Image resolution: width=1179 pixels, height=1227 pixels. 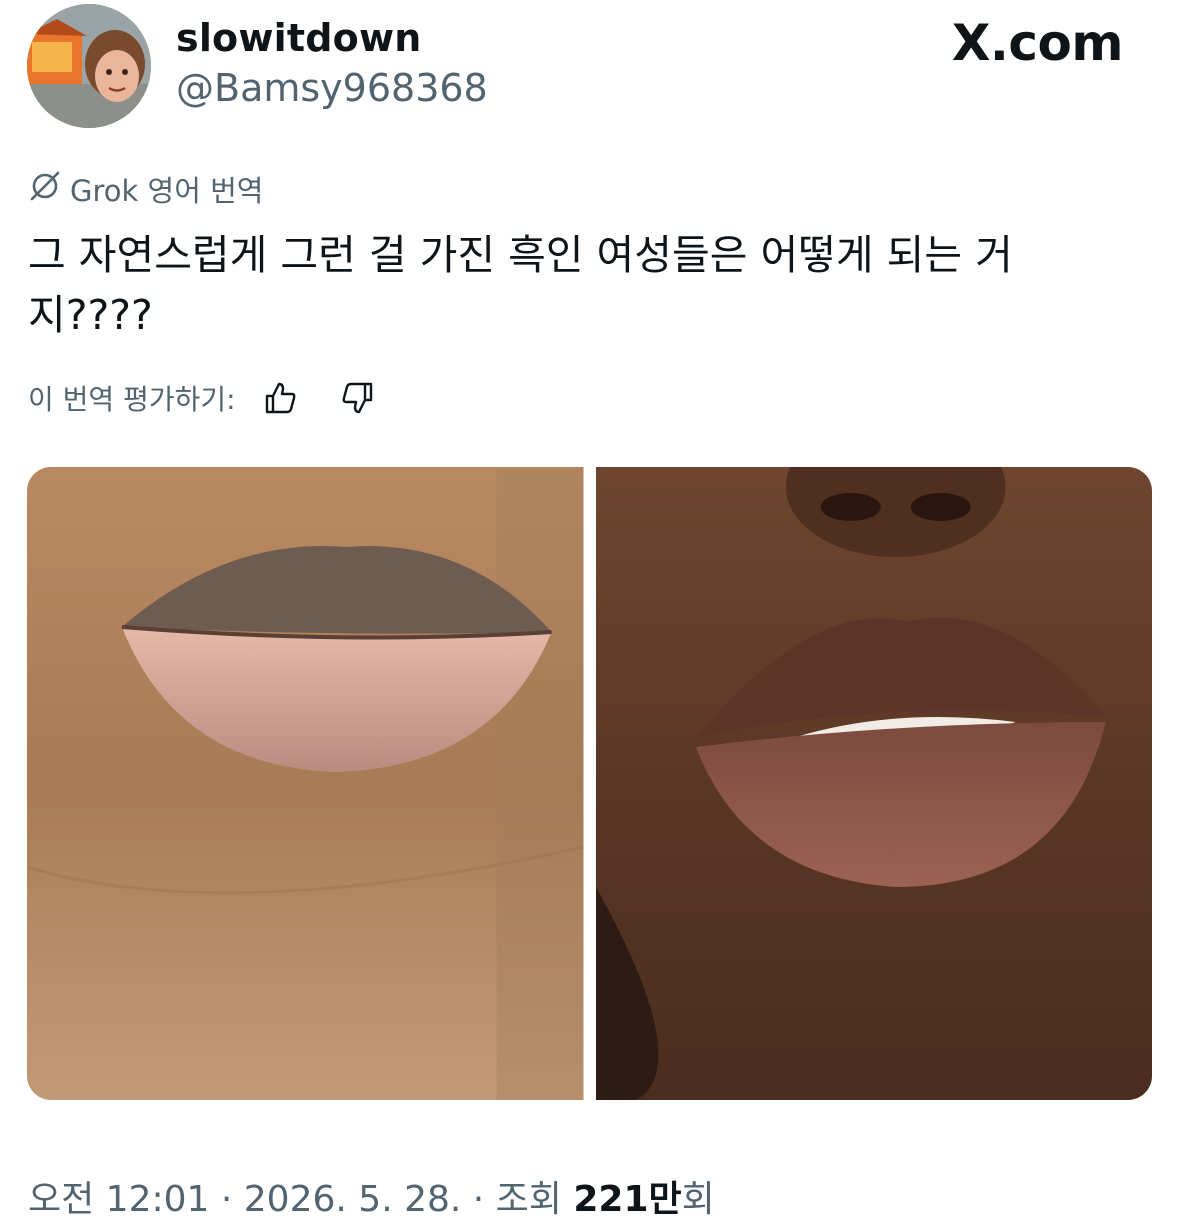 What do you see at coordinates (698, 1199) in the screenshot?
I see `views-suffix: 회` at bounding box center [698, 1199].